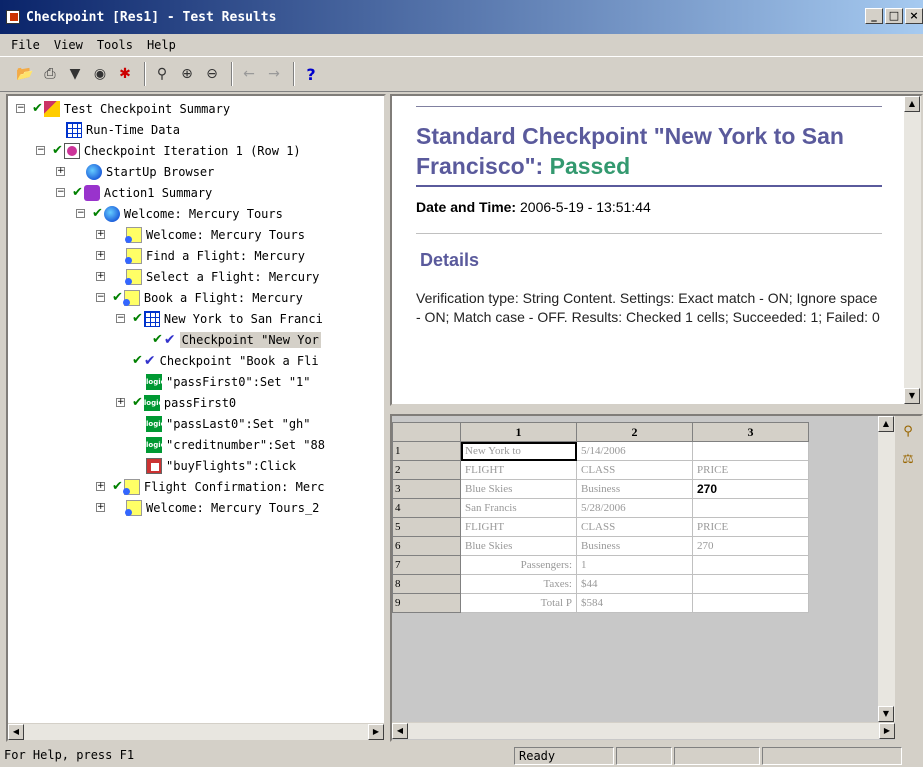  What do you see at coordinates (196, 486) in the screenshot?
I see `tree-item: + ✔ Flight Confirmation: Merc` at bounding box center [196, 486].